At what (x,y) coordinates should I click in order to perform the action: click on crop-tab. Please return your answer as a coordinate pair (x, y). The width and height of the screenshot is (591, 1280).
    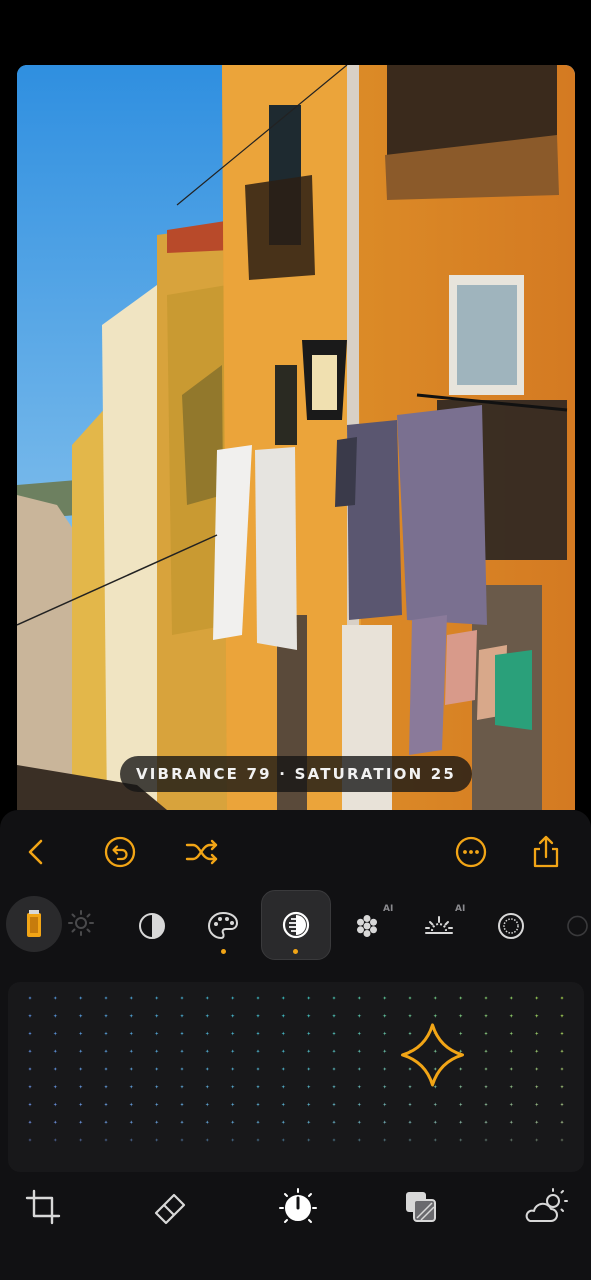
    Looking at the image, I should click on (43, 1207).